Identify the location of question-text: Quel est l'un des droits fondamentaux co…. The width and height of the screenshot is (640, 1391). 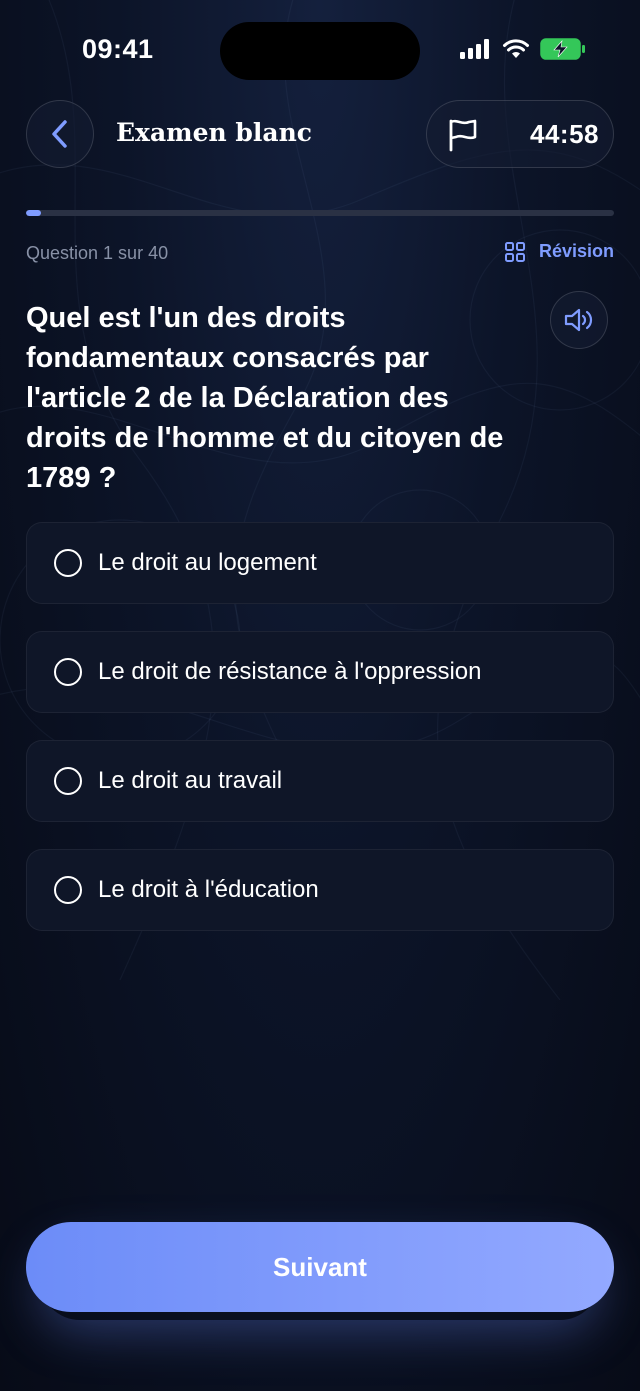
(265, 398).